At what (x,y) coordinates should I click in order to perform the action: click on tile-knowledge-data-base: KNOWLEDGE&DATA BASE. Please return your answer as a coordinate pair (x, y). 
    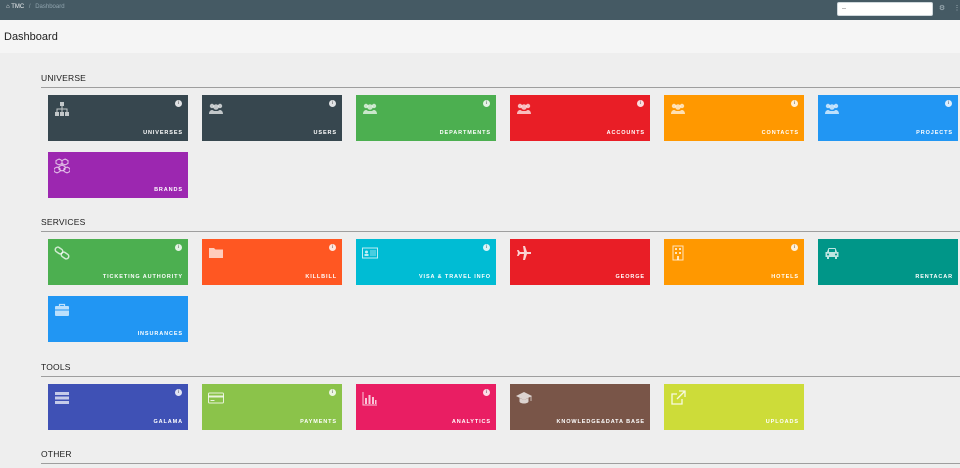
    Looking at the image, I should click on (580, 407).